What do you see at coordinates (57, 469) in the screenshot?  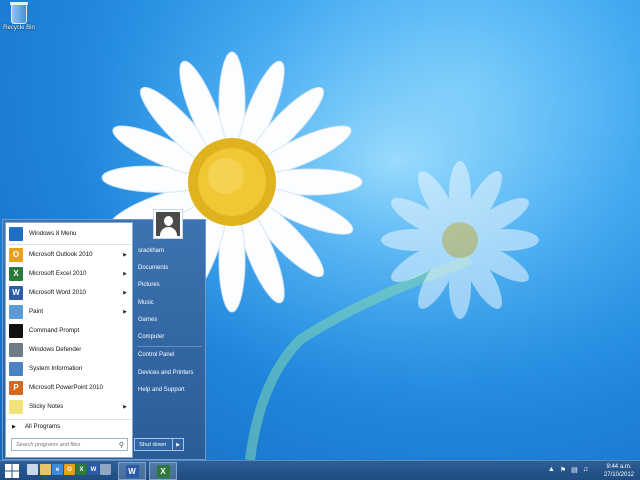 I see `internet-explorer-icon: e` at bounding box center [57, 469].